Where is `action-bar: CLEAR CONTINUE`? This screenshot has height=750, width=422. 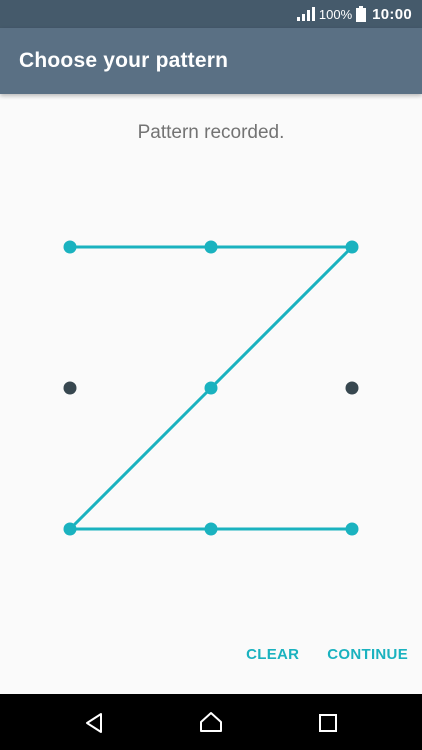 action-bar: CLEAR CONTINUE is located at coordinates (327, 654).